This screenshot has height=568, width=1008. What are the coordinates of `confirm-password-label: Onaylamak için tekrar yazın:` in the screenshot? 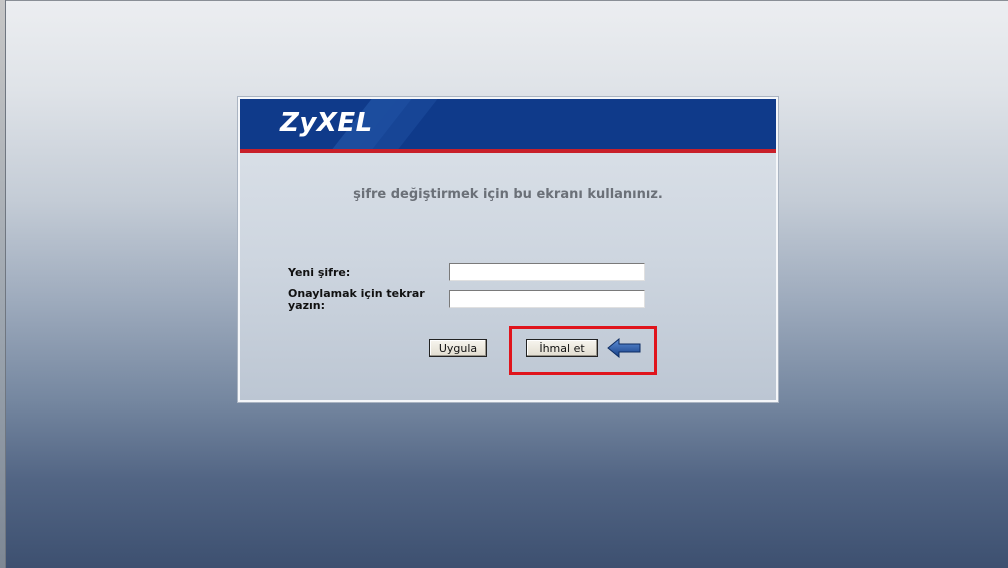 It's located at (356, 300).